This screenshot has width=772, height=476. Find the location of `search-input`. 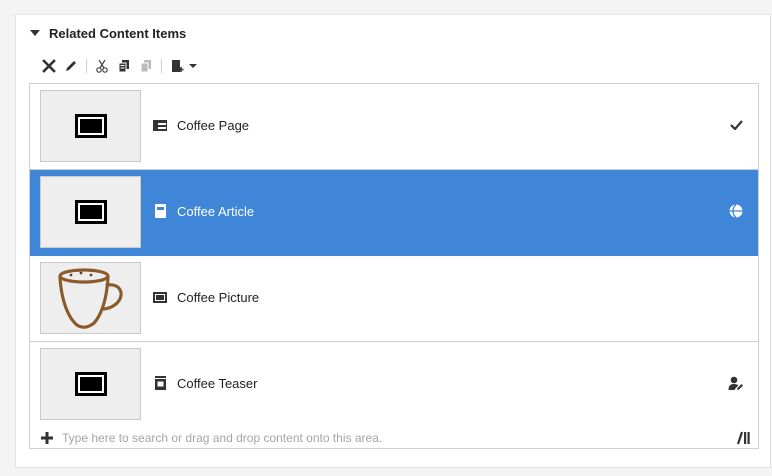

search-input is located at coordinates (395, 437).